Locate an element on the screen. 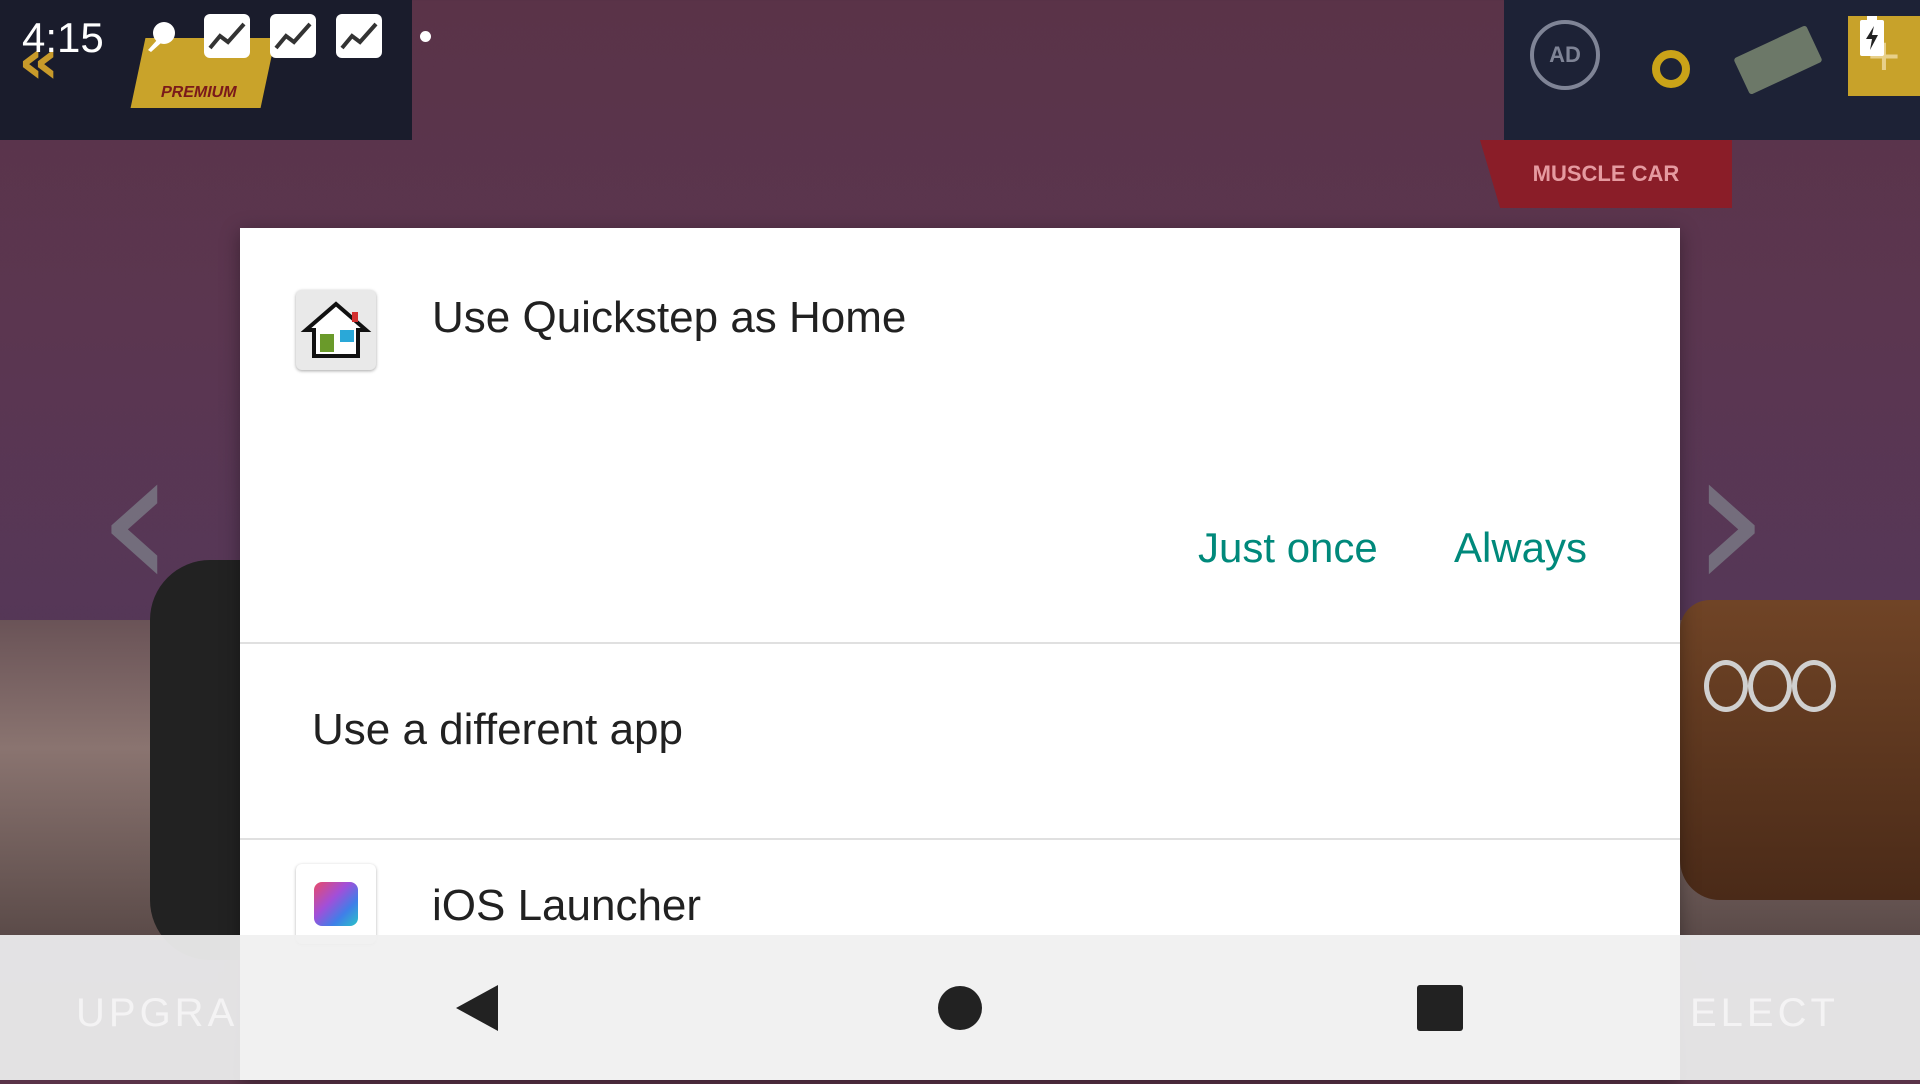 The width and height of the screenshot is (1920, 1084). category-banner: MUSCLE CAR is located at coordinates (1606, 174).